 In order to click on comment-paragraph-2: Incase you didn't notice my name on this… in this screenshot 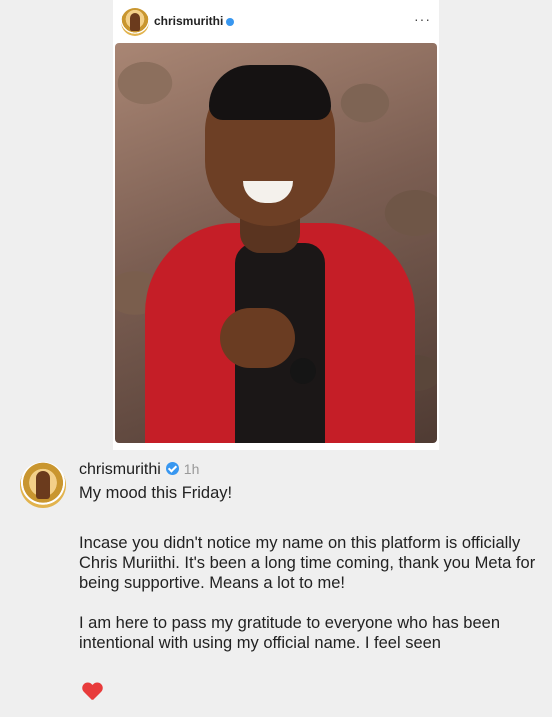, I will do `click(307, 563)`.